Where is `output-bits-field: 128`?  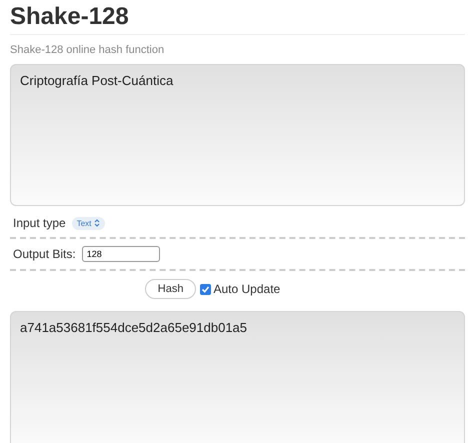
output-bits-field: 128 is located at coordinates (121, 254).